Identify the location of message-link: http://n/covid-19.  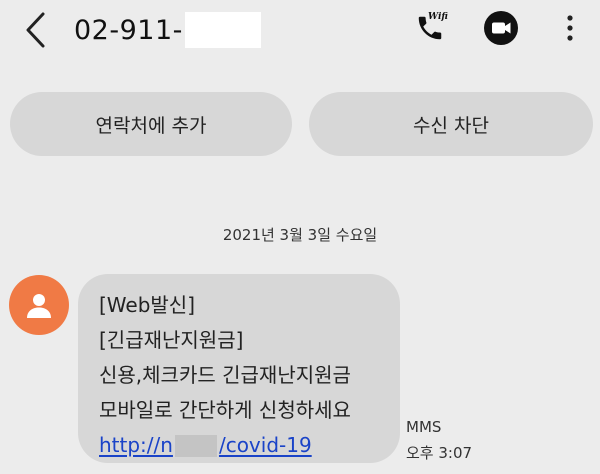
(205, 445).